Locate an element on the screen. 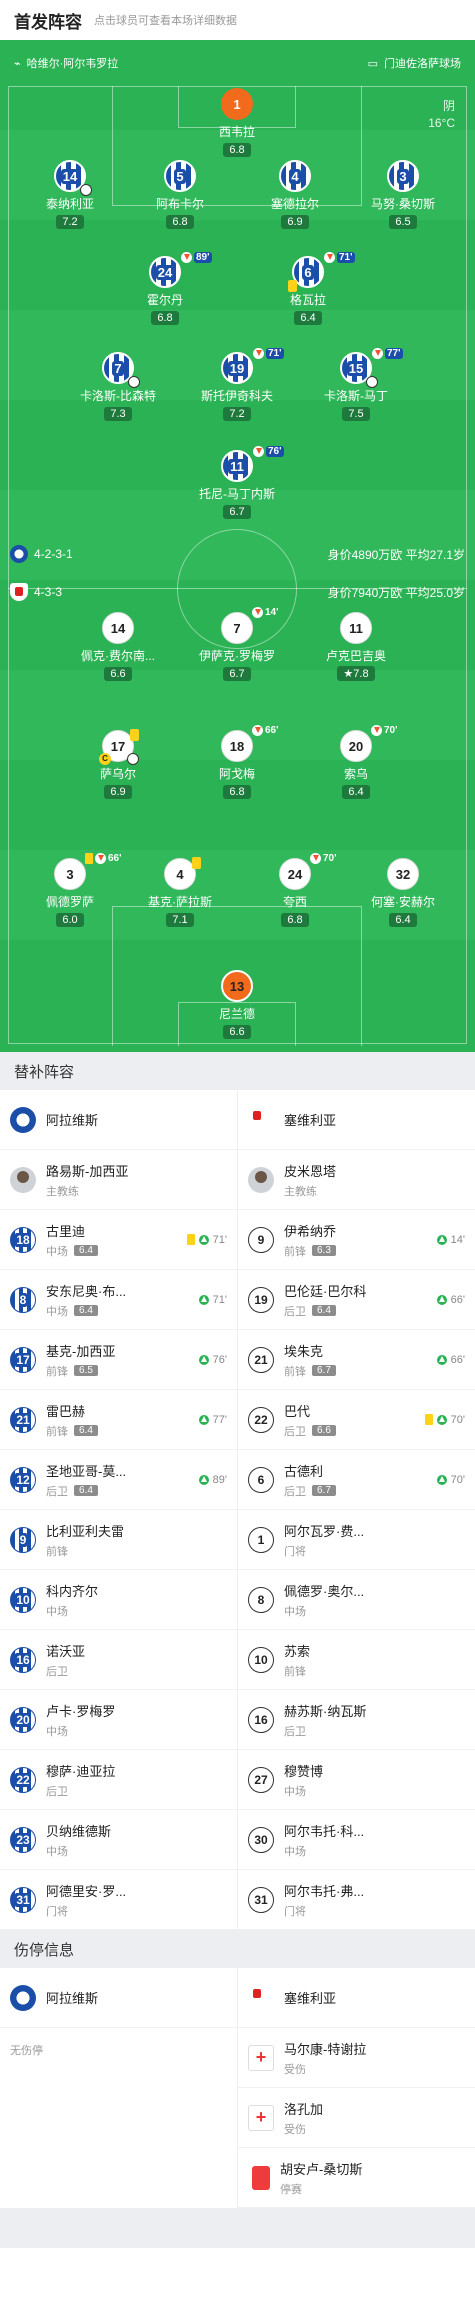 Image resolution: width=475 pixels, height=2318 pixels. star-icon: ★ is located at coordinates (348, 674).